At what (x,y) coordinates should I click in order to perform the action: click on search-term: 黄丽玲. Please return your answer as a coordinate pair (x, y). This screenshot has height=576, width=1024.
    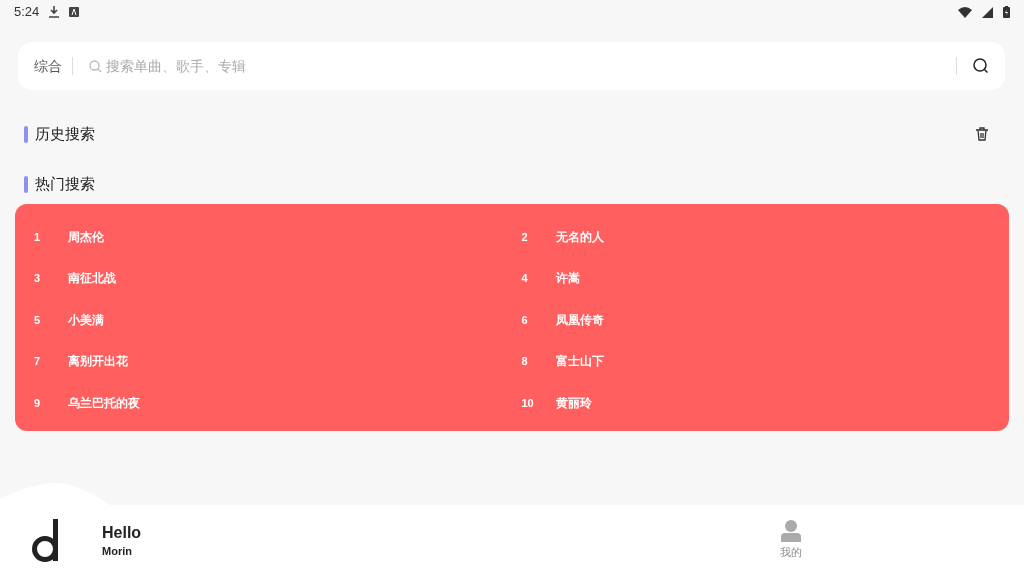
    Looking at the image, I should click on (573, 402).